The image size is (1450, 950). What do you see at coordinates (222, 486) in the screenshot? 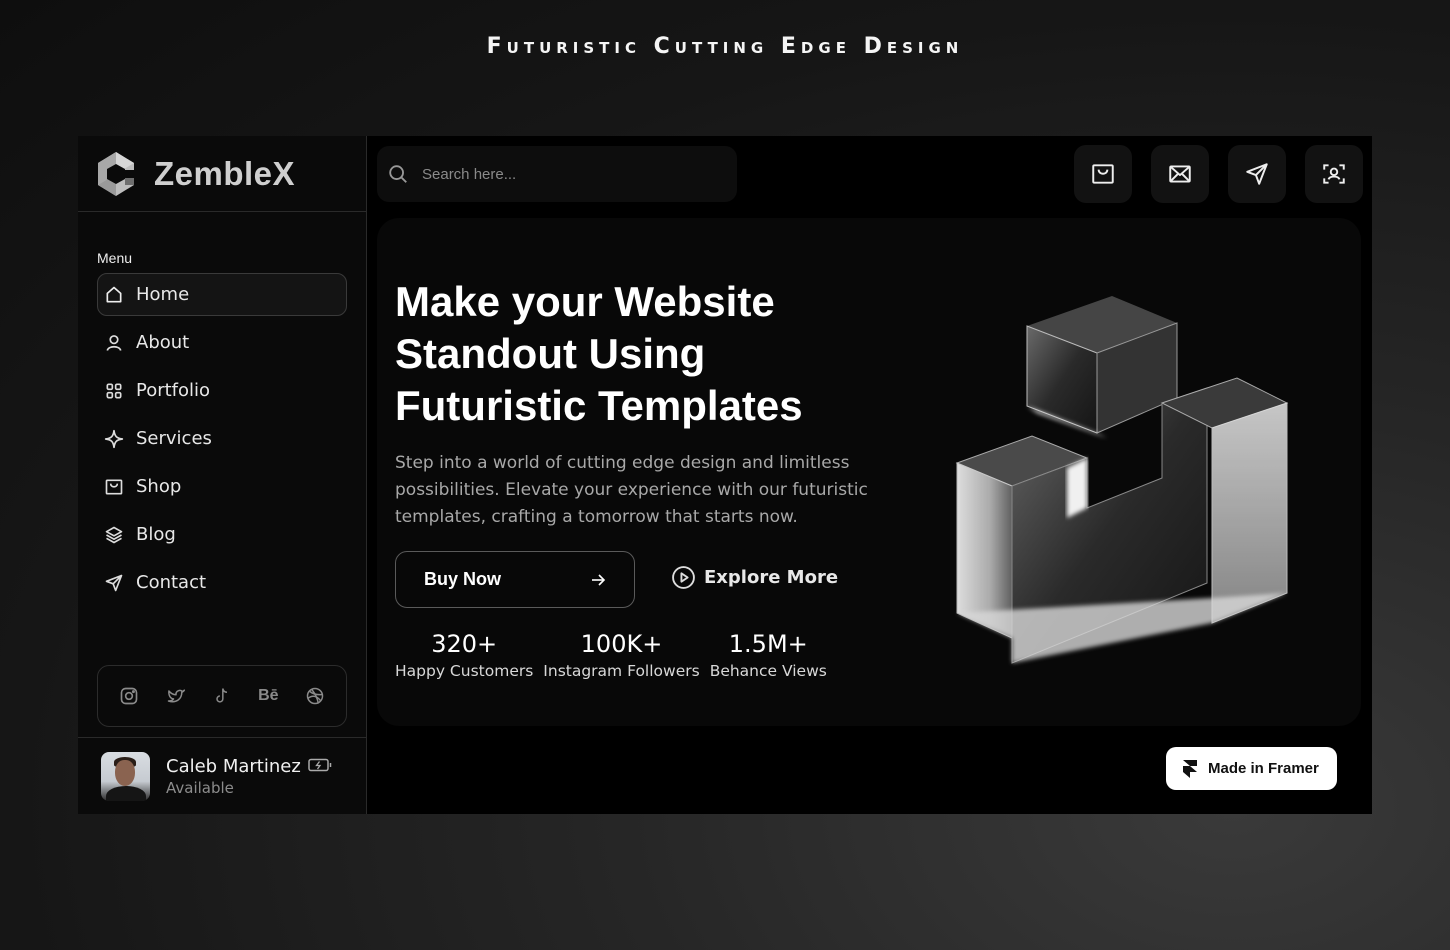
I see `sidebar-item-shop: Shop` at bounding box center [222, 486].